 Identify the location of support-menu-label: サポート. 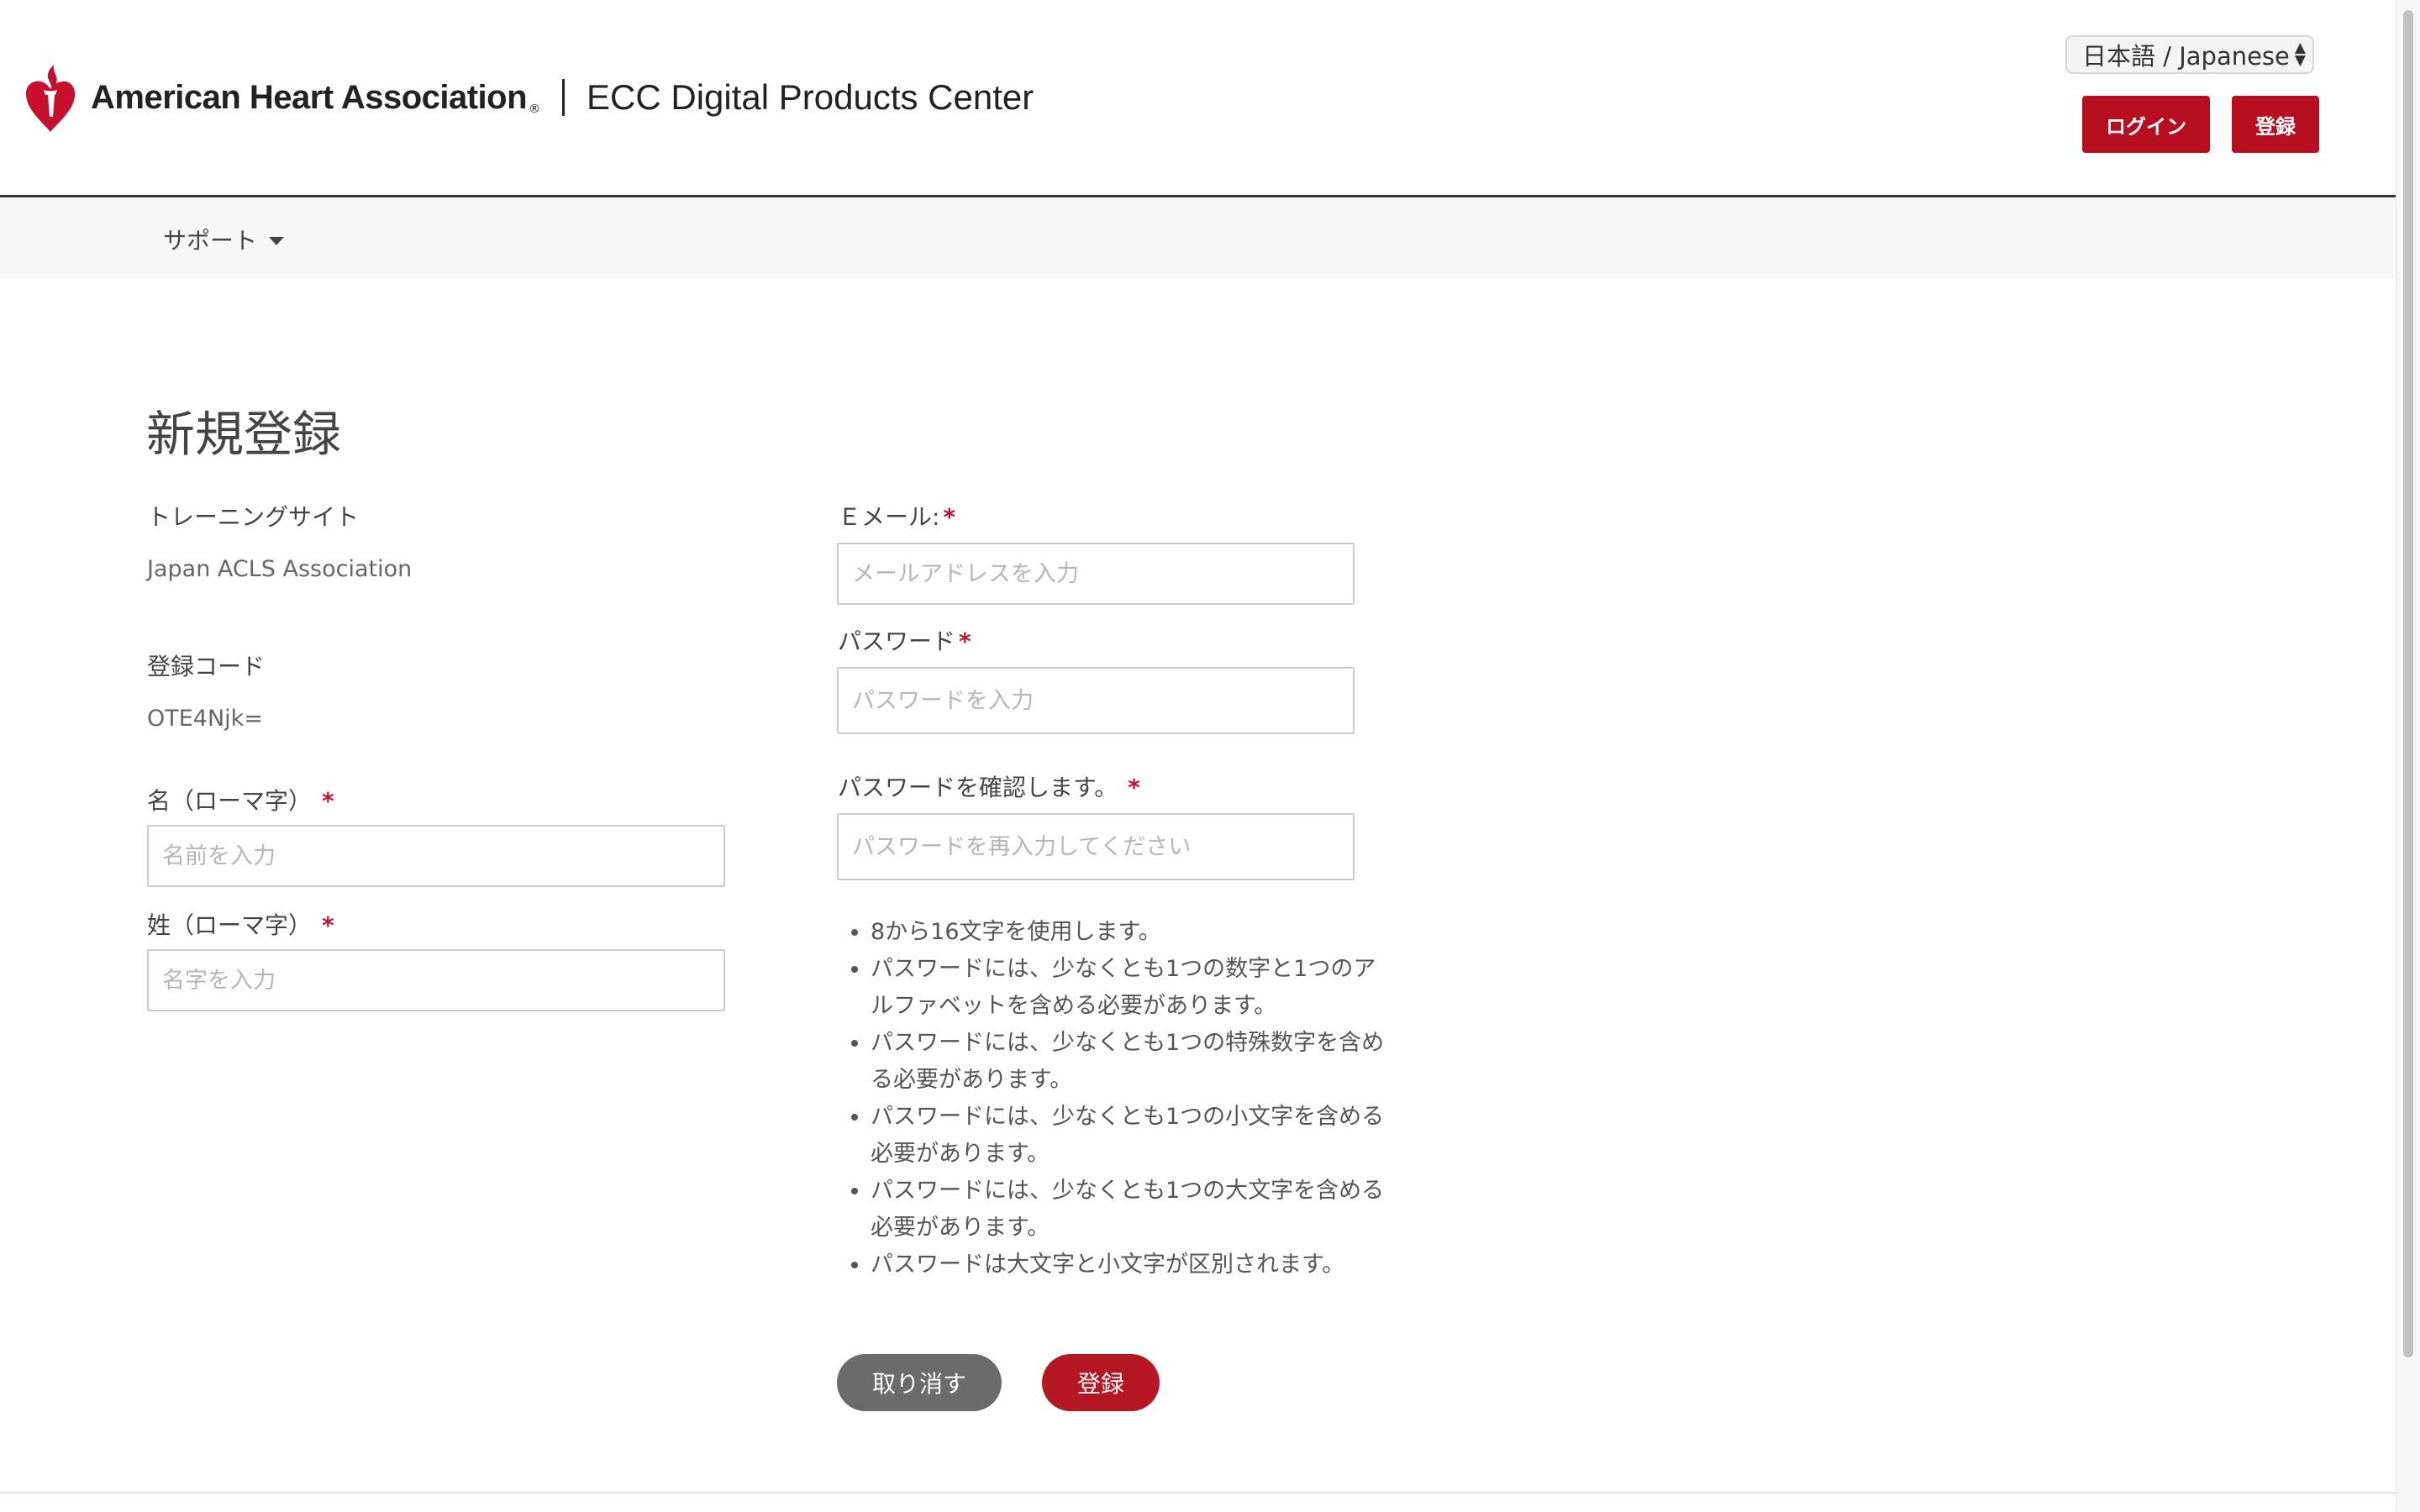
(210, 241).